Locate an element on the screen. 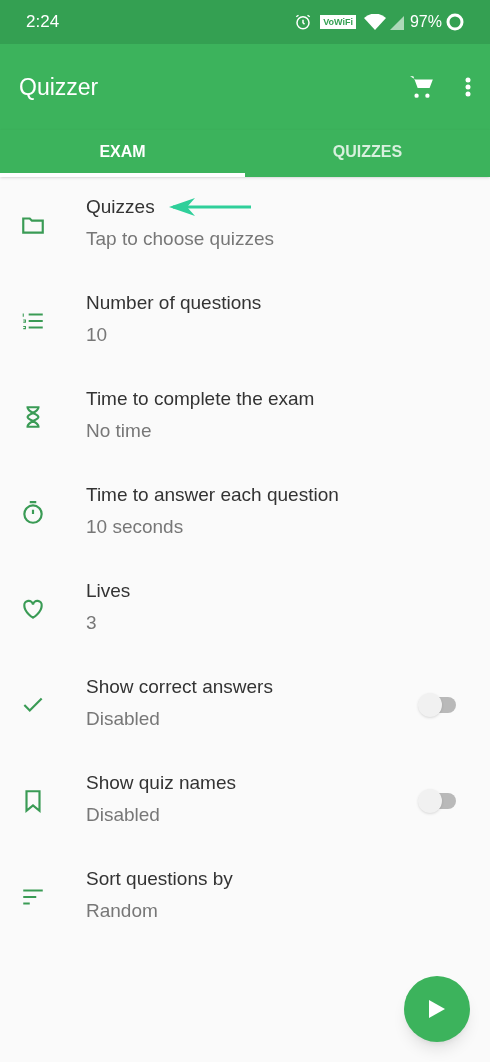 The height and width of the screenshot is (1062, 490). setting-title: Quizzes is located at coordinates (120, 206).